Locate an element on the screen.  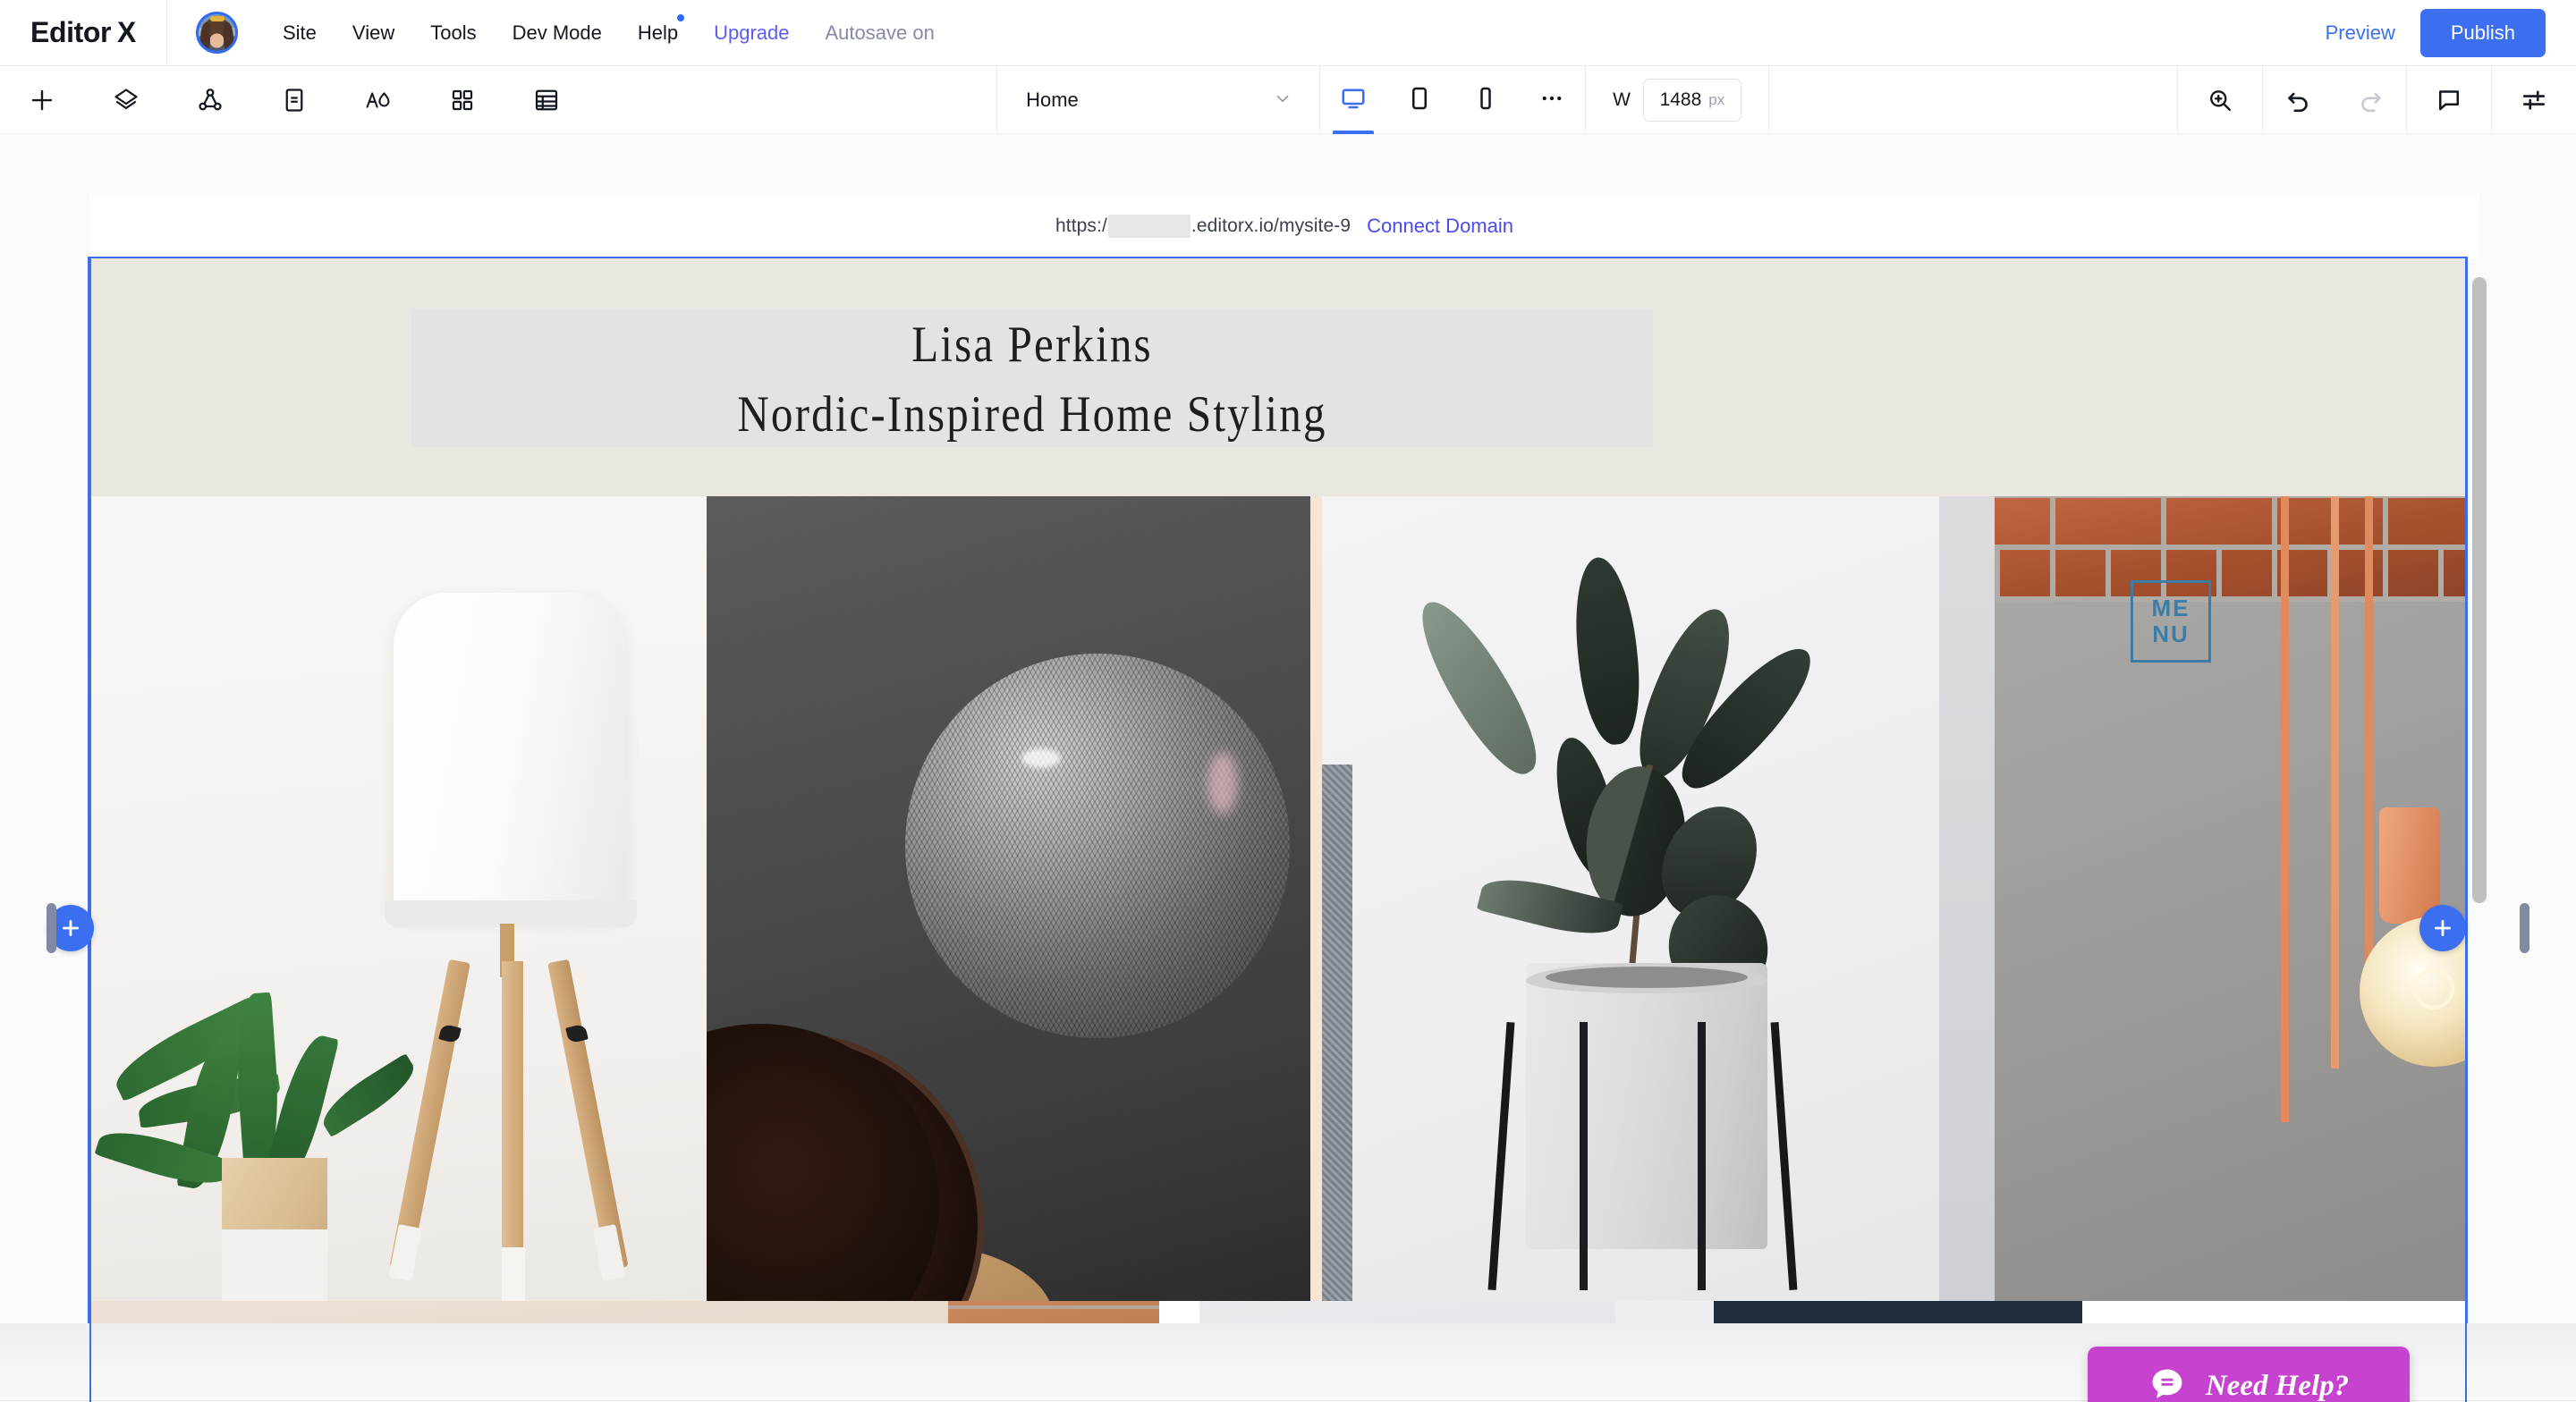
topbar-divider is located at coordinates (166, 33).